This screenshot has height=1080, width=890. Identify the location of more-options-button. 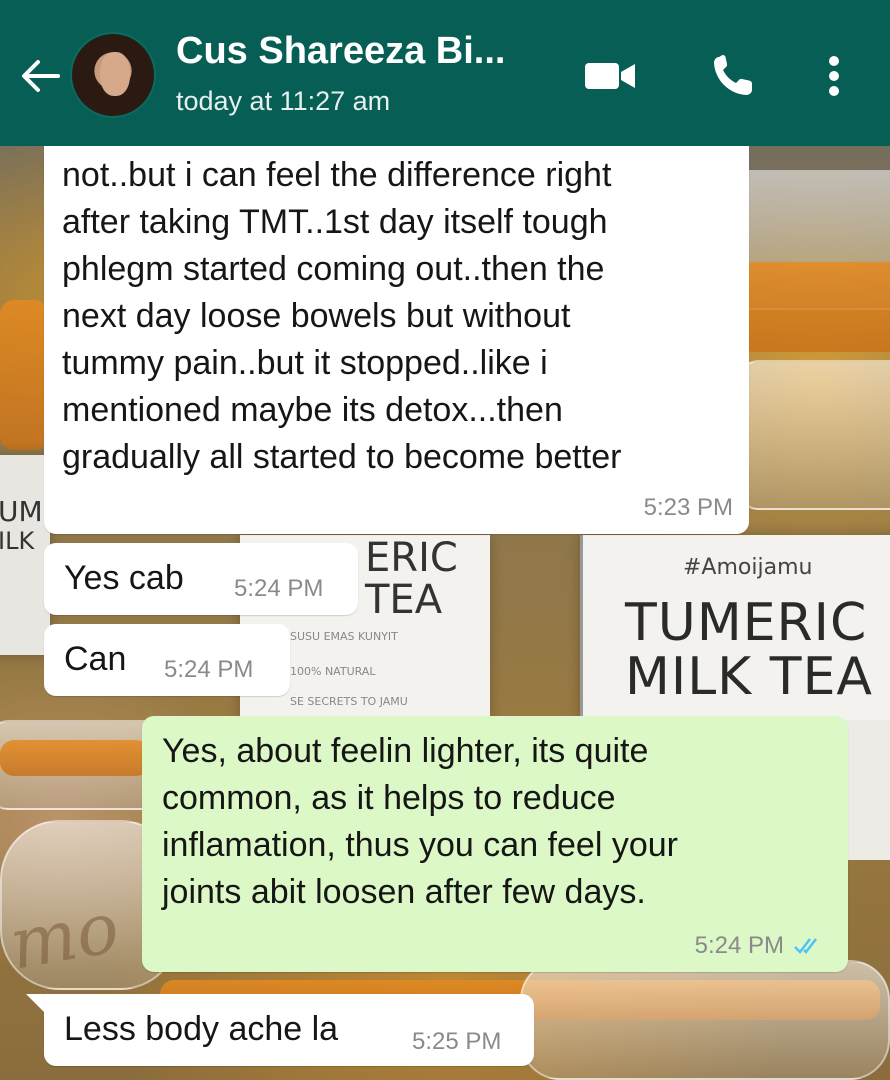
(834, 76).